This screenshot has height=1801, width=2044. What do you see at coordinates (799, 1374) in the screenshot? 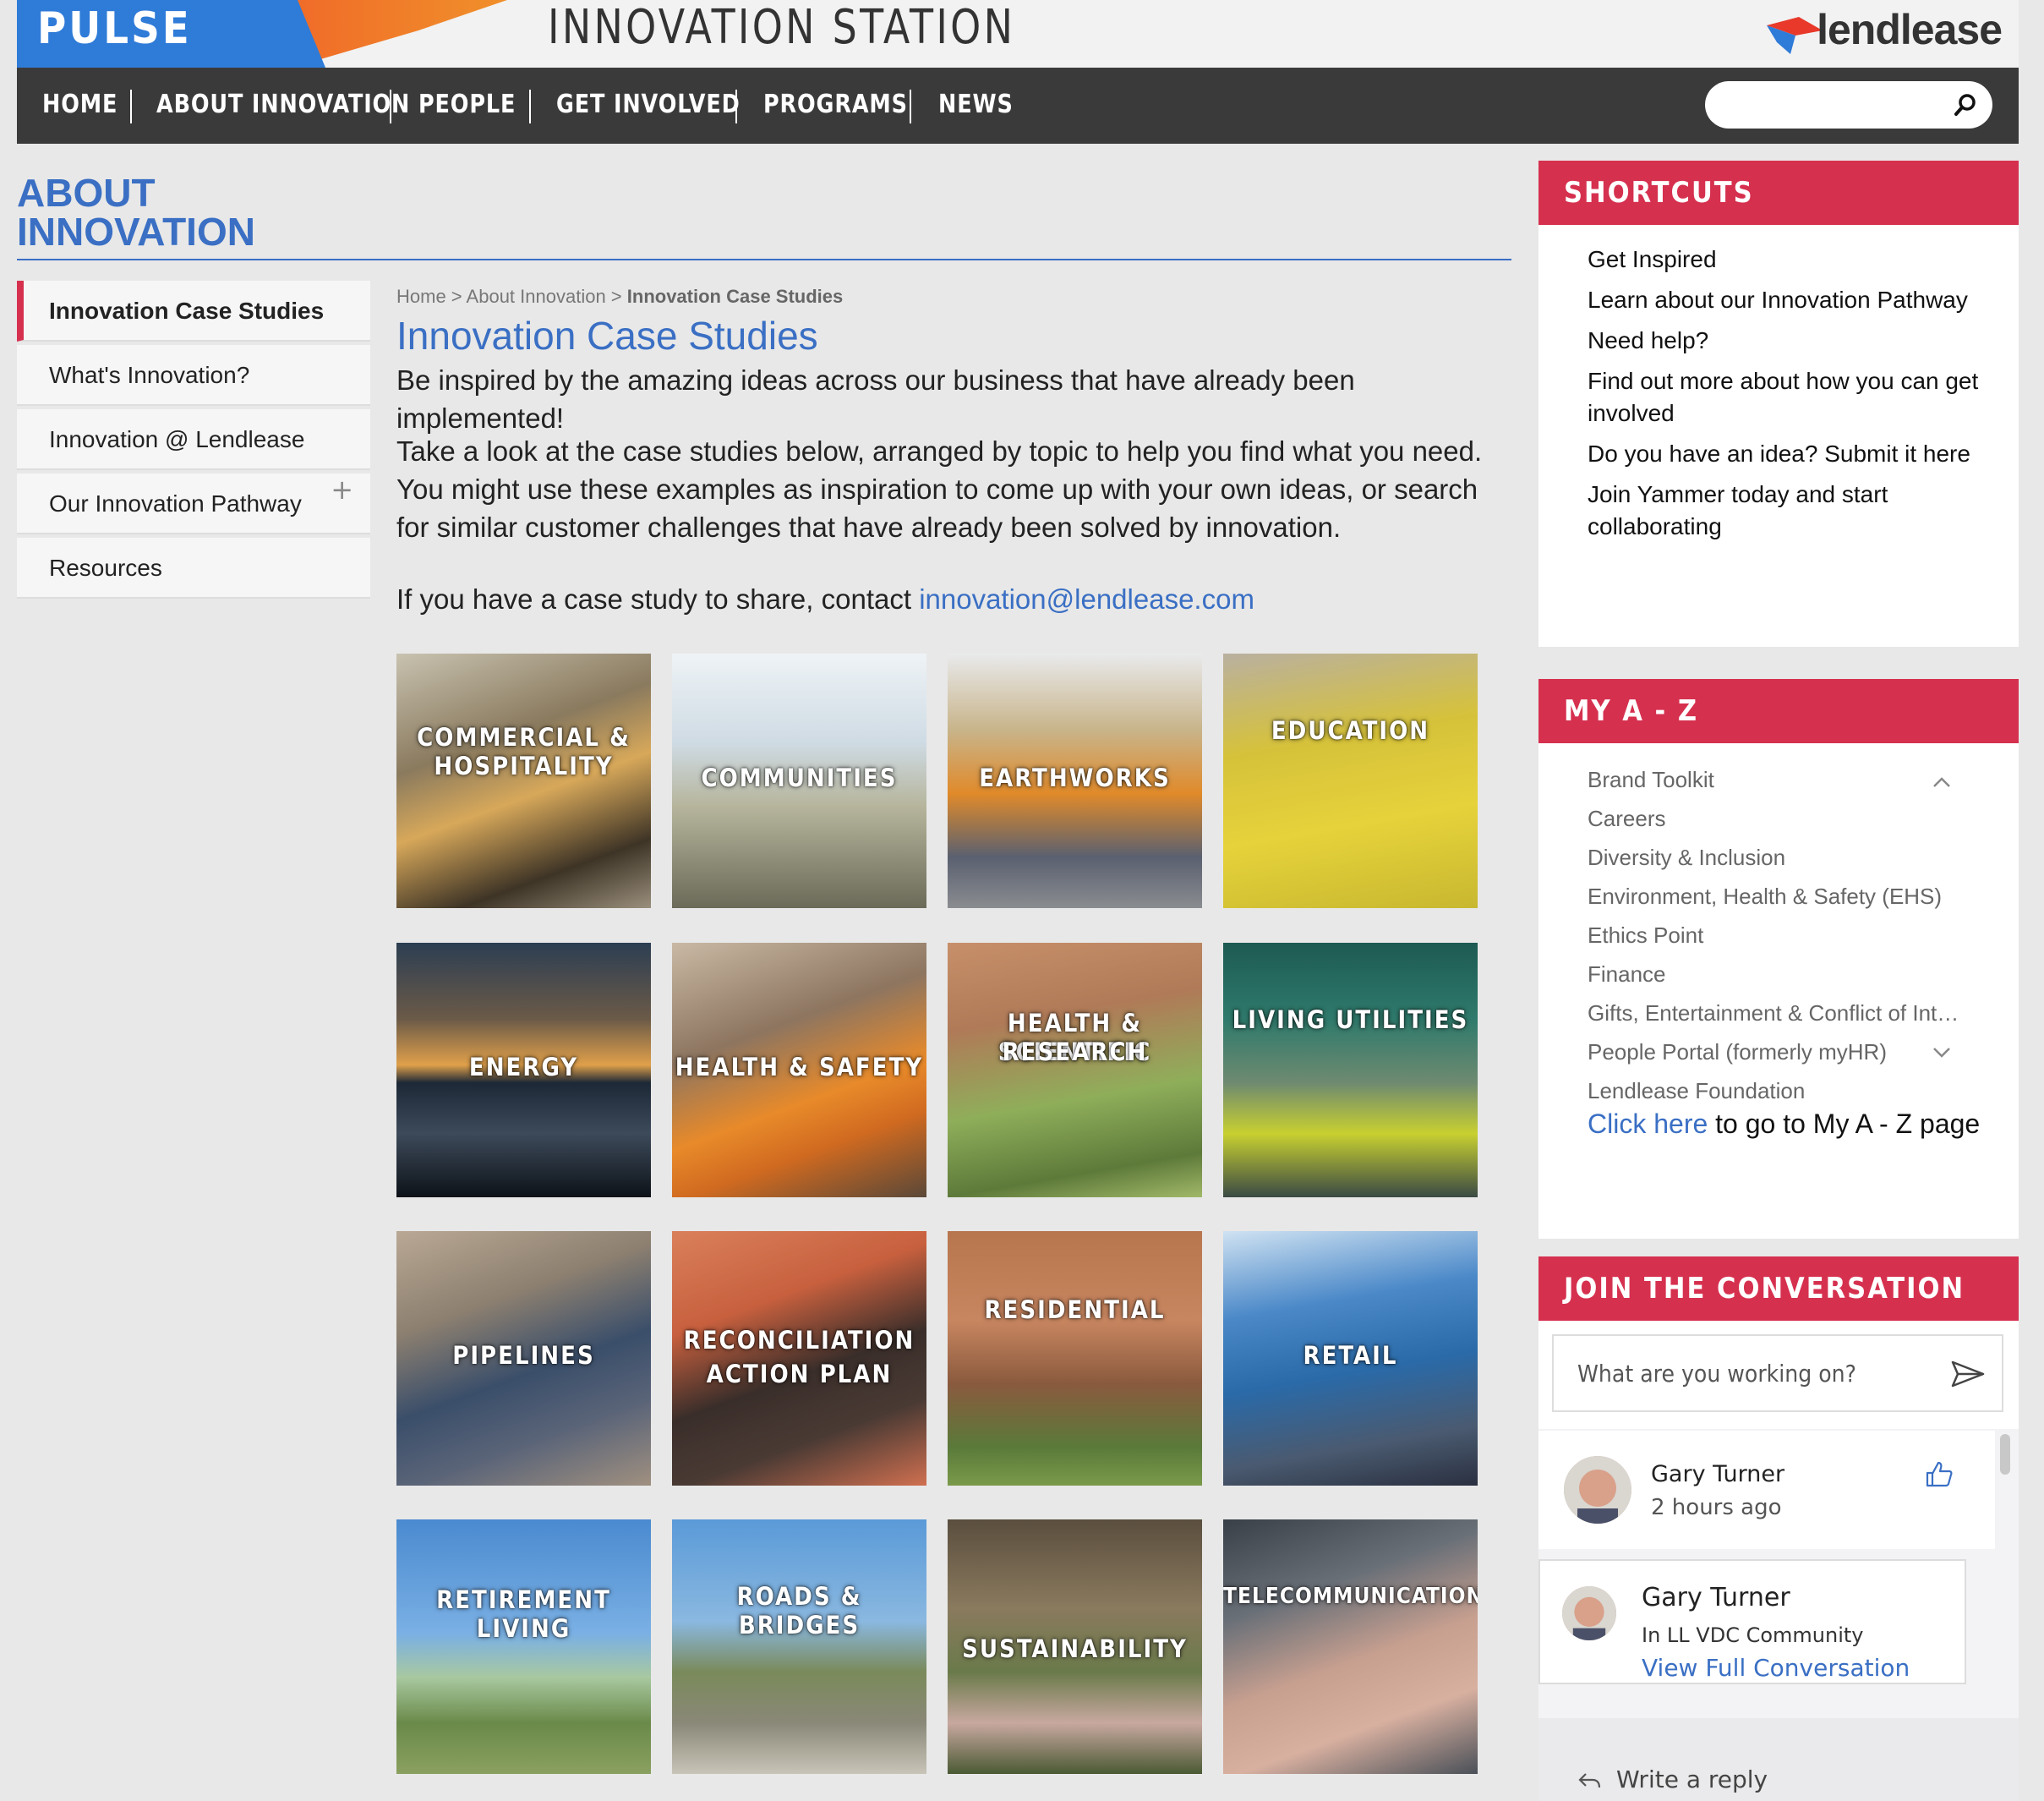
I see `tile-label: ACTION PLAN` at bounding box center [799, 1374].